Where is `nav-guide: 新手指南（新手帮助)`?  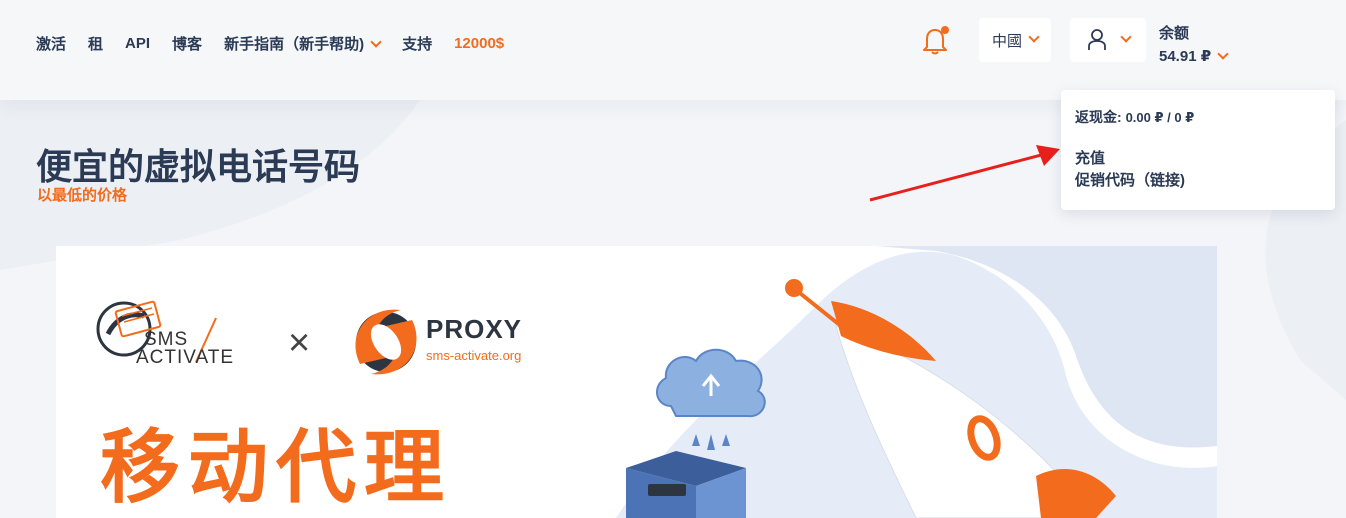 nav-guide: 新手指南（新手帮助) is located at coordinates (303, 43).